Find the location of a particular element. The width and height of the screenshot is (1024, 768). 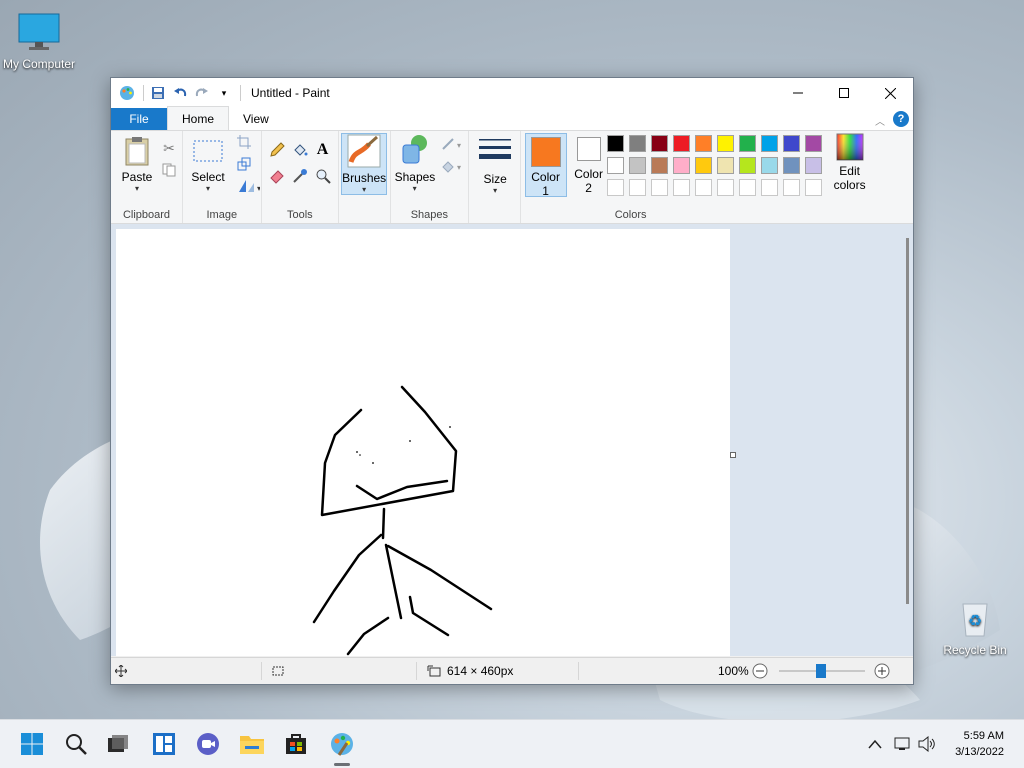

magnifier-icon is located at coordinates (323, 176).